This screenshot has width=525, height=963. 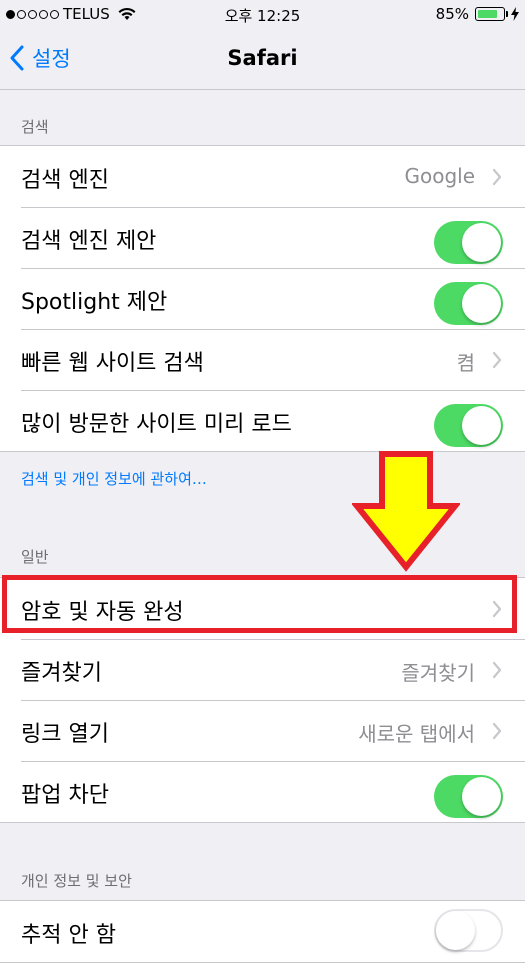 I want to click on favorites-label: 즐겨찾기, so click(x=61, y=673).